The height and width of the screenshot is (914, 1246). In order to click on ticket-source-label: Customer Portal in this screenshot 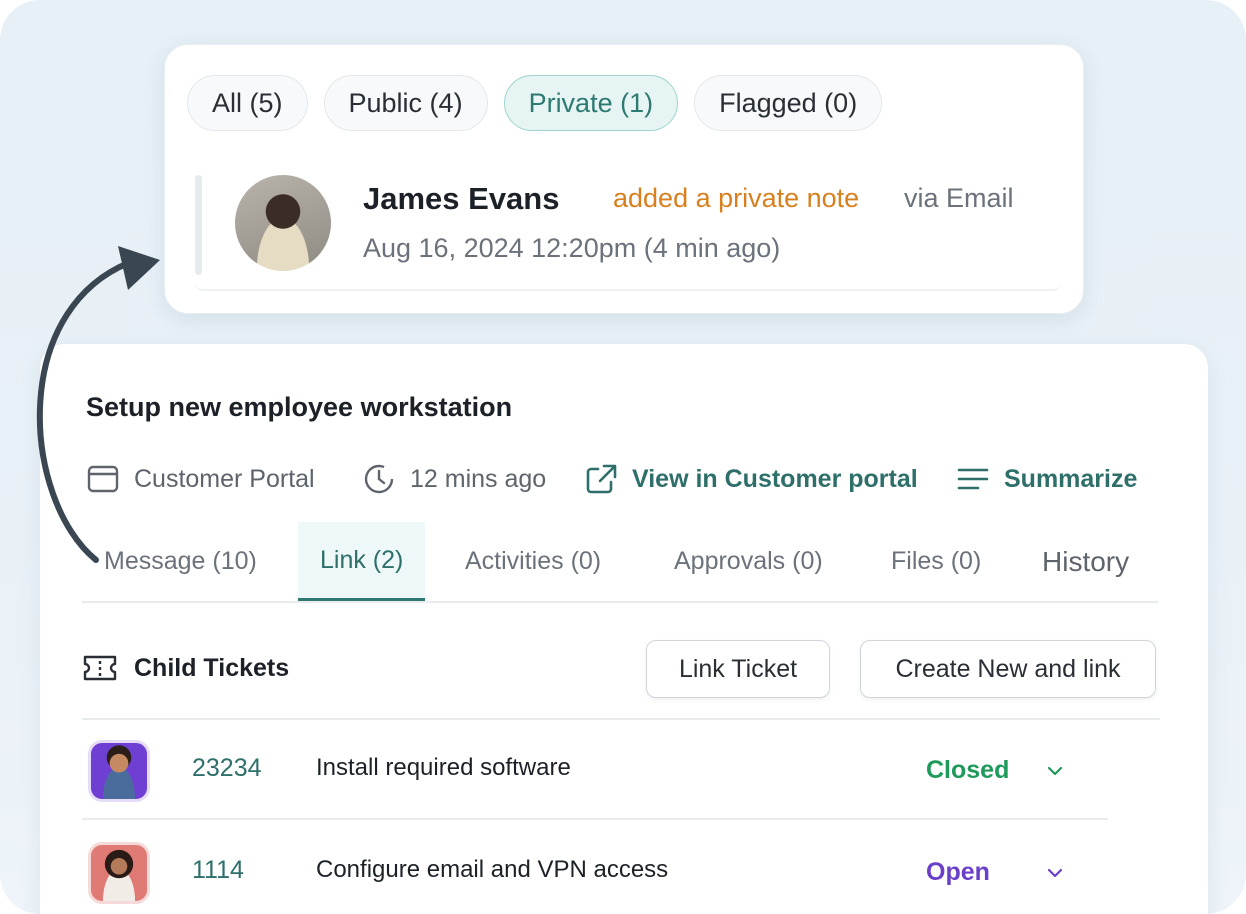, I will do `click(224, 478)`.